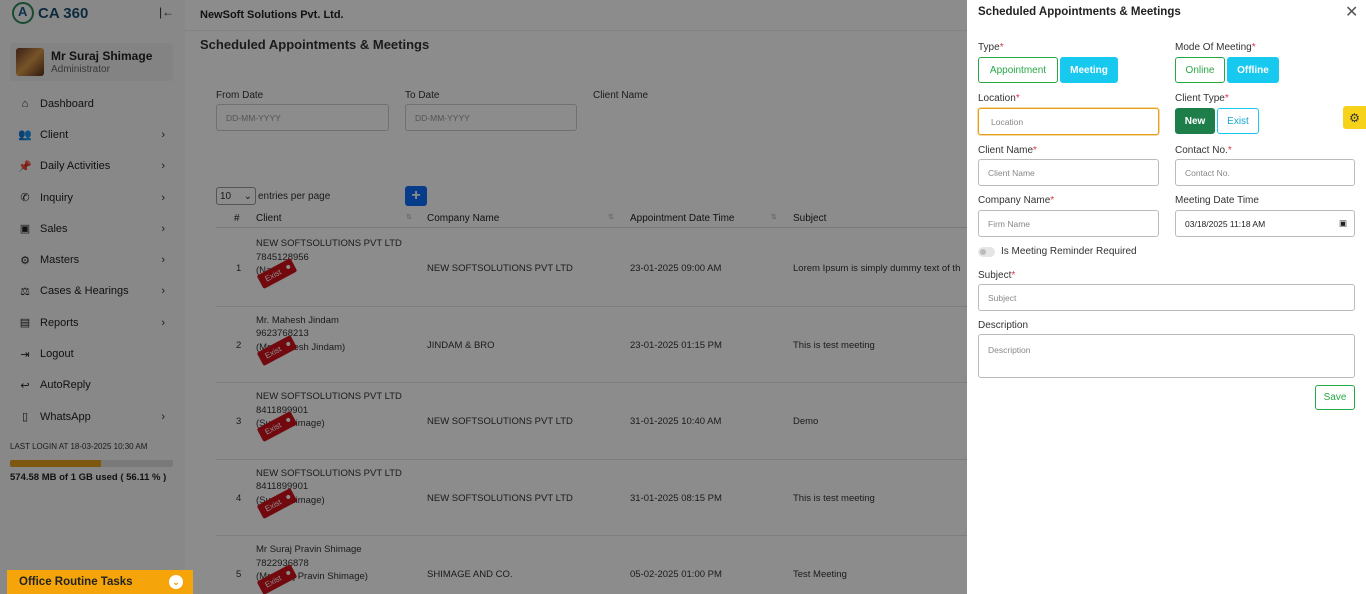 This screenshot has width=1366, height=594. I want to click on mode-online-button: Online, so click(1200, 70).